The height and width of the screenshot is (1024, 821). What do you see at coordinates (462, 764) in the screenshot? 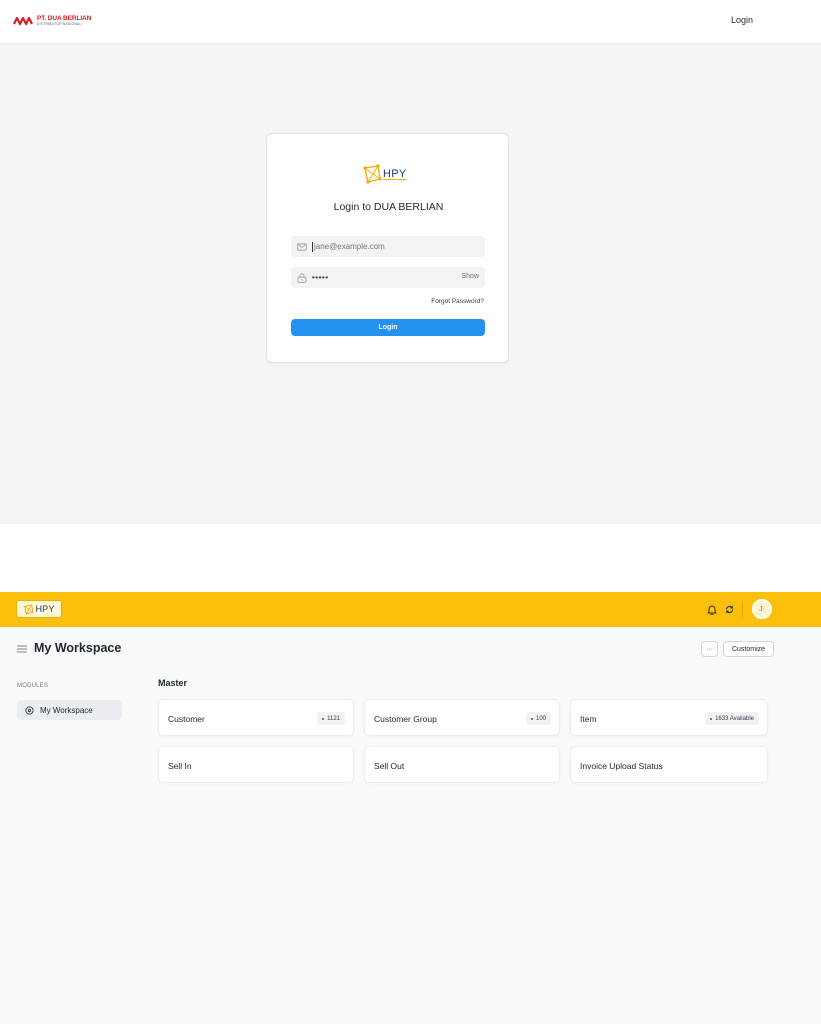
I see `tile-sell-out: Sell Out` at bounding box center [462, 764].